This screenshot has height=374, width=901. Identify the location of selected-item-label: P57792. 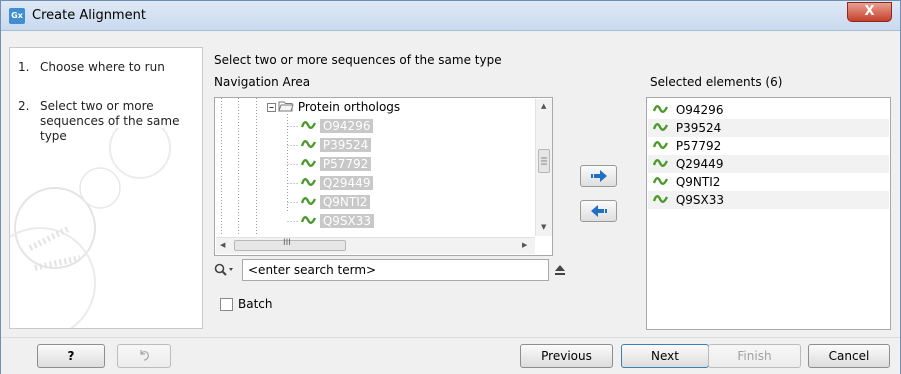
(698, 146).